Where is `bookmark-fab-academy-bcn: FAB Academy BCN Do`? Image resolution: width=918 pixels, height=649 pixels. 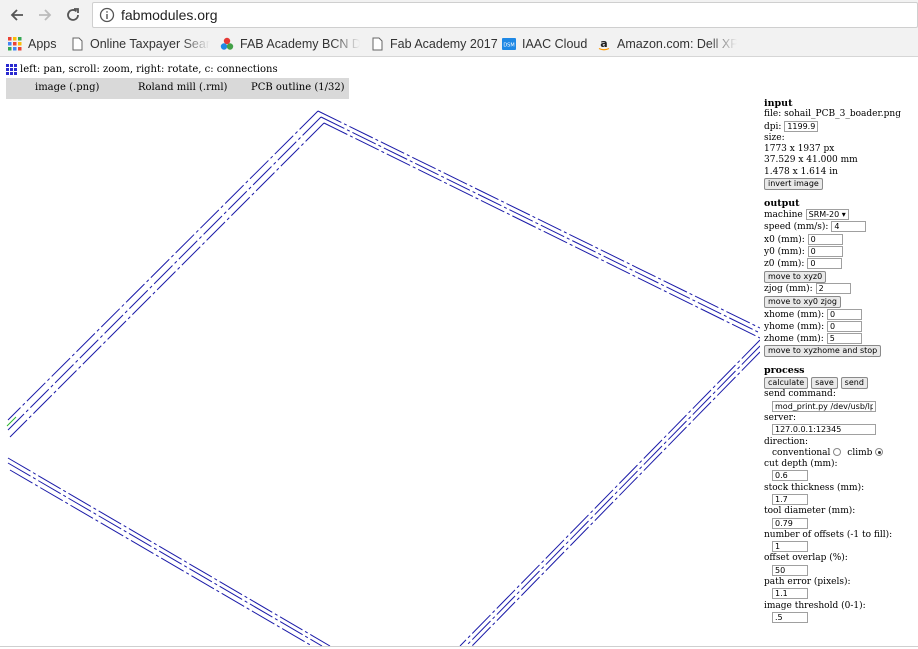
bookmark-fab-academy-bcn: FAB Academy BCN Do is located at coordinates (290, 43).